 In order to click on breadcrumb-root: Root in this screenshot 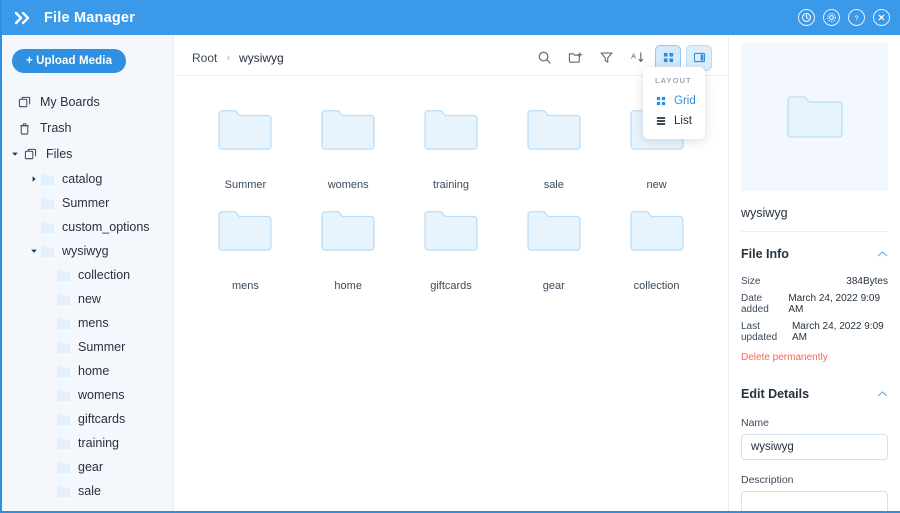, I will do `click(204, 58)`.